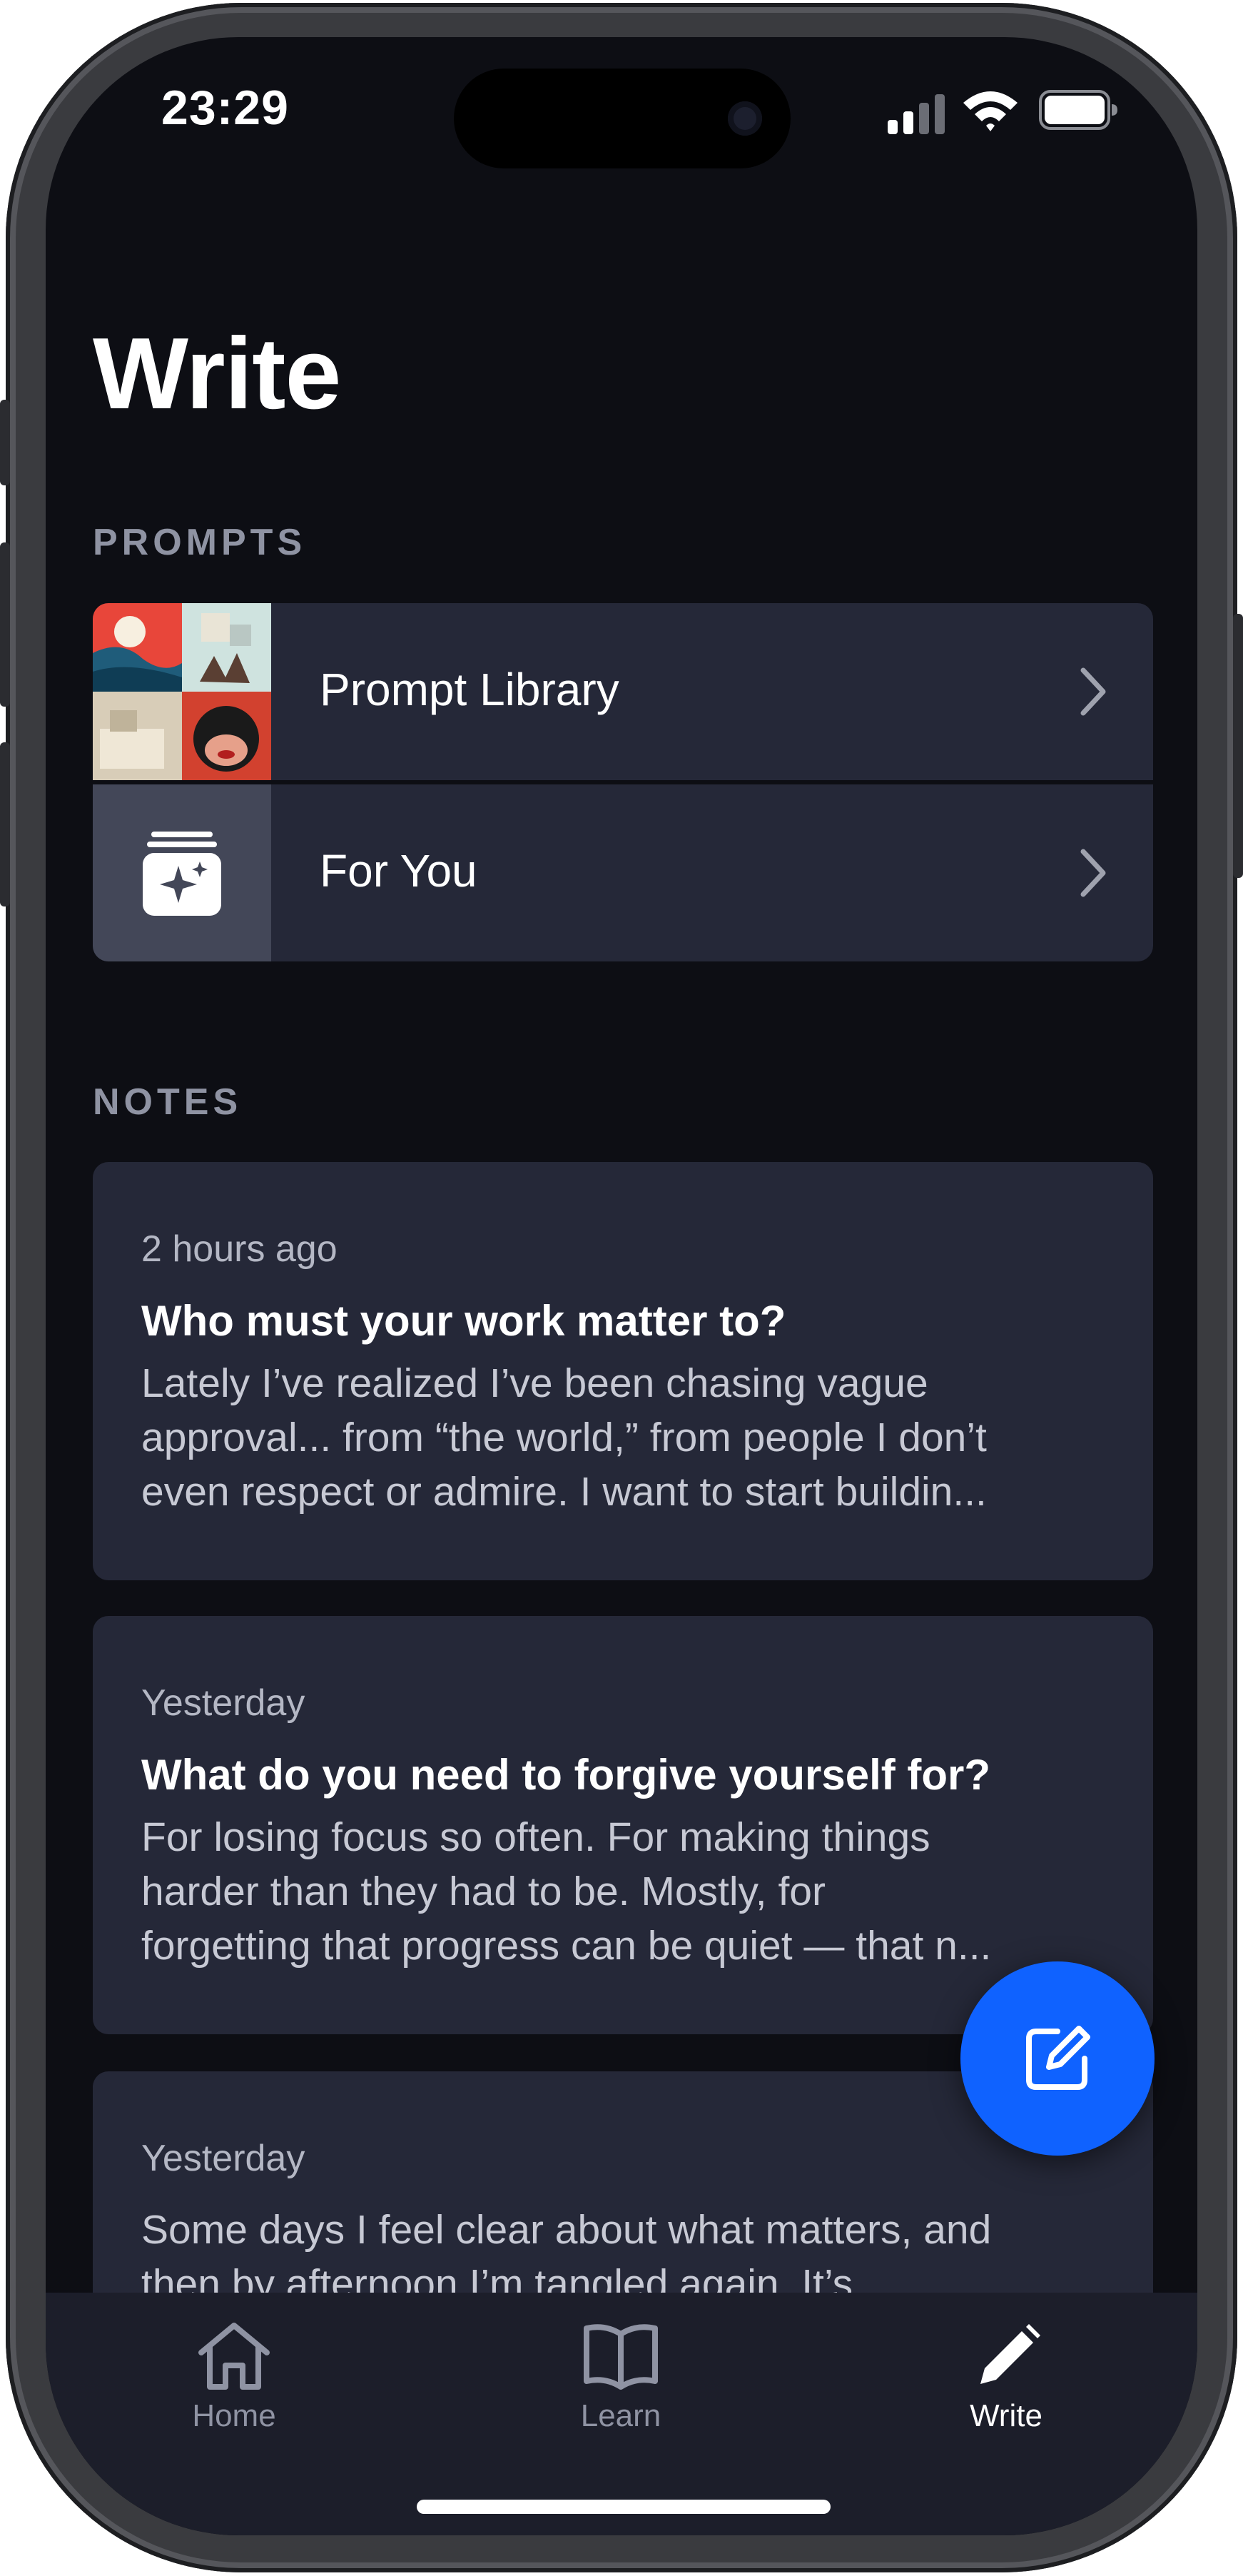  What do you see at coordinates (622, 118) in the screenshot?
I see `dynamic-island` at bounding box center [622, 118].